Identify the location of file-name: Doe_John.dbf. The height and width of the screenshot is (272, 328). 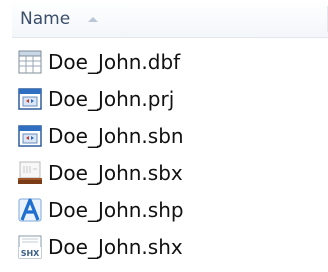
(114, 62).